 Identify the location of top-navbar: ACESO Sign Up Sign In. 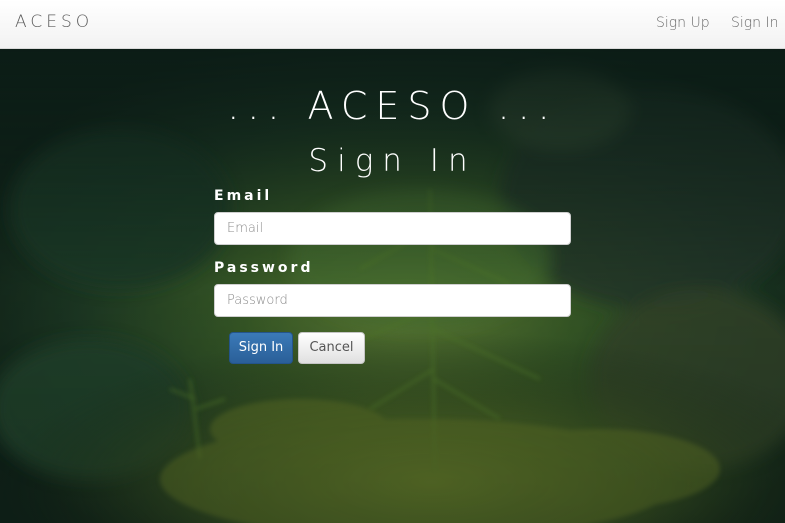
(392, 24).